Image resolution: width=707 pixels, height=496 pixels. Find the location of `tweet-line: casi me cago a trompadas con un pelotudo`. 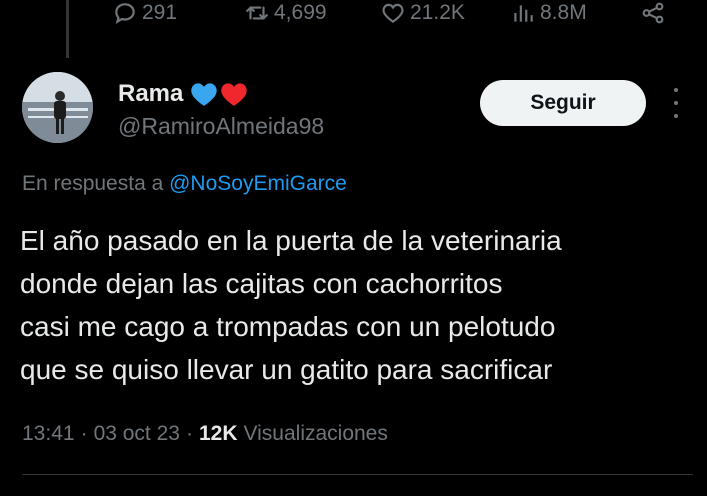

tweet-line: casi me cago a trompadas con un pelotudo is located at coordinates (288, 326).